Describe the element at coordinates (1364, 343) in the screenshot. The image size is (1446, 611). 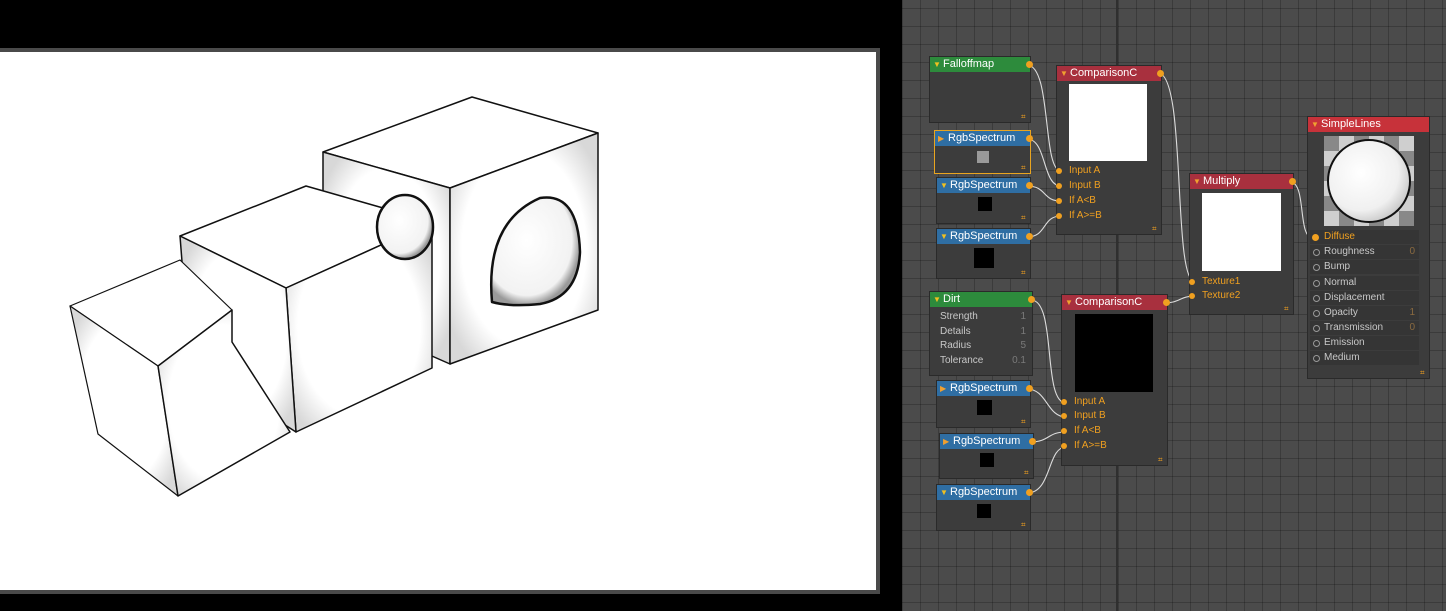
I see `param-emission: Emission` at that location.